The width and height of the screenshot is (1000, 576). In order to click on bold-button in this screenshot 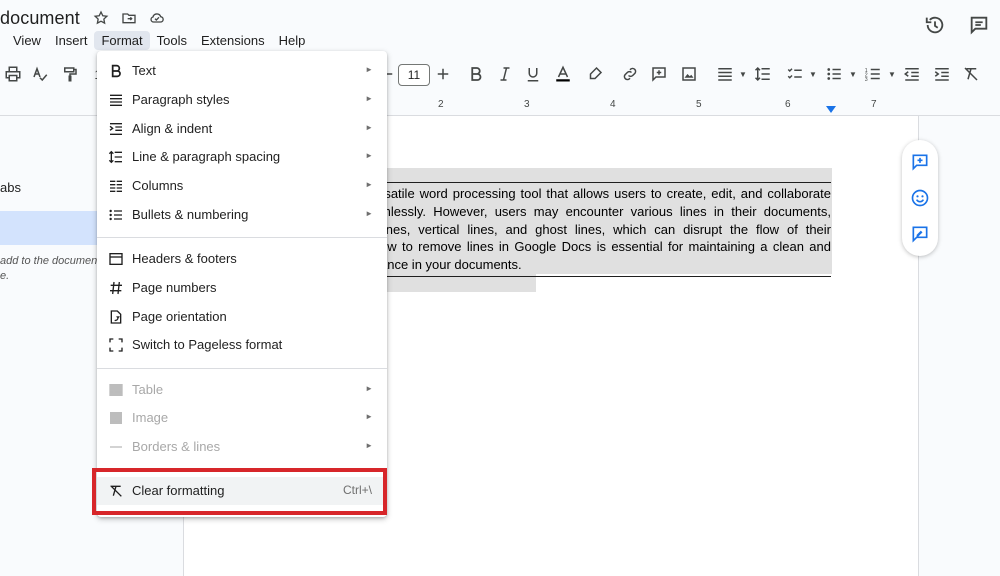, I will do `click(476, 74)`.